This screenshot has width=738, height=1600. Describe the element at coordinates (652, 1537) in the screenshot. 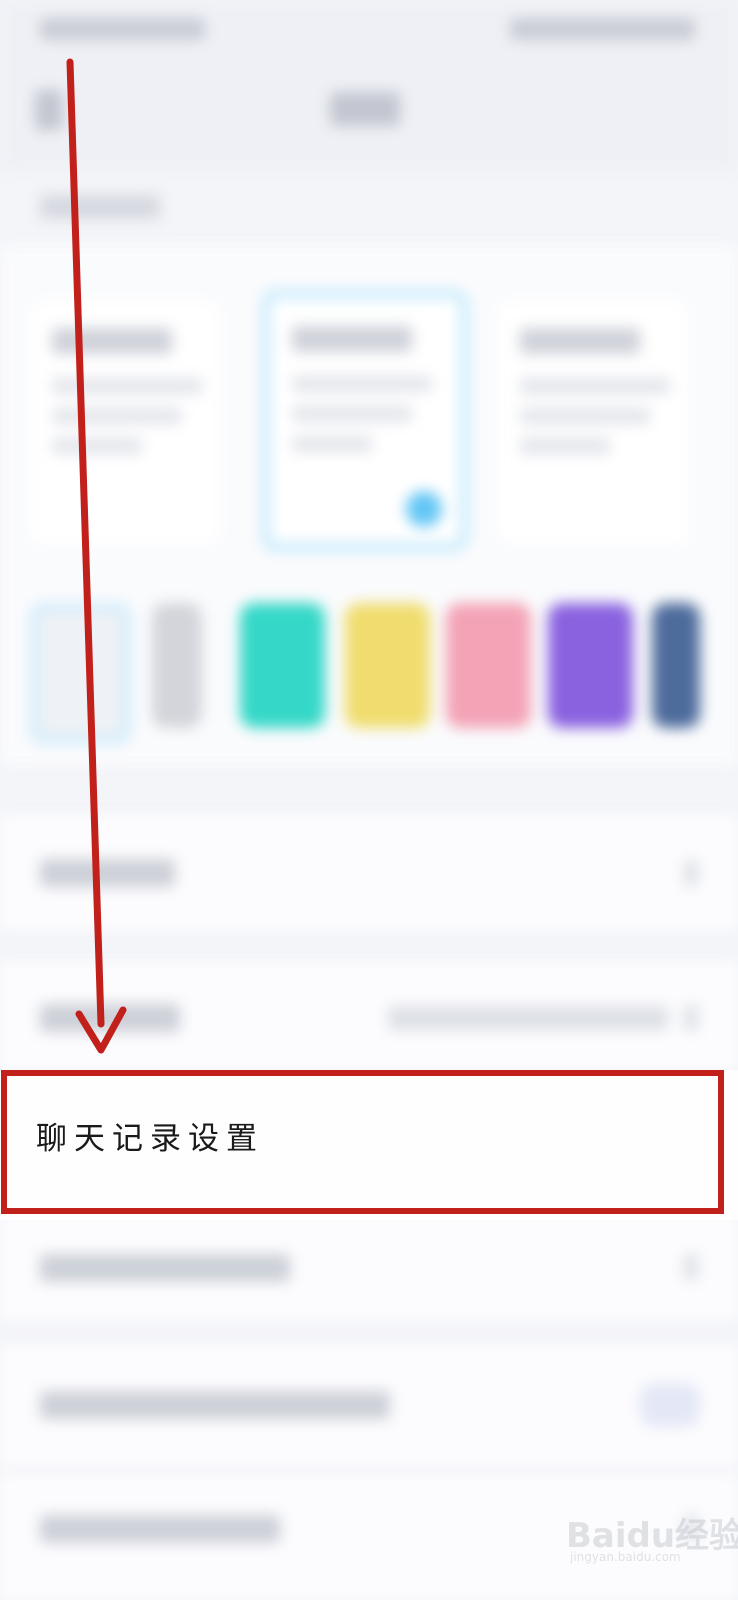

I see `baidu-watermark-logo: Baidu经验 jingyan.baidu.com` at that location.